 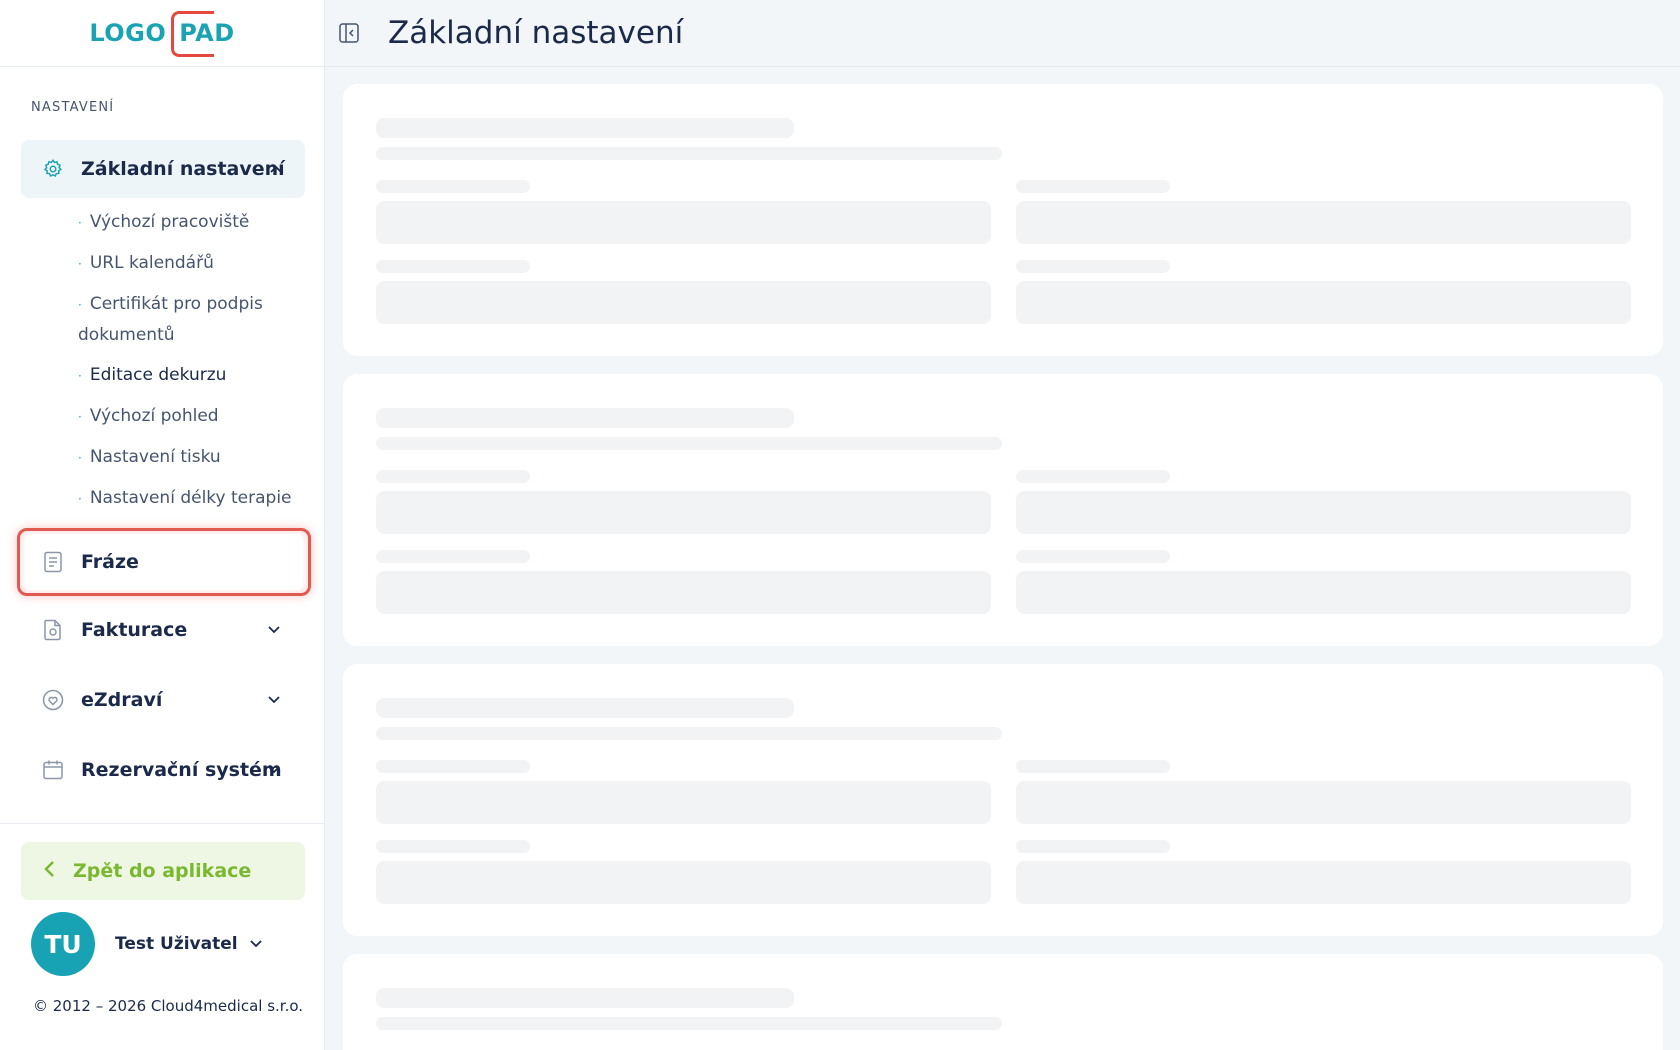 What do you see at coordinates (63, 944) in the screenshot?
I see `avatar: TU` at bounding box center [63, 944].